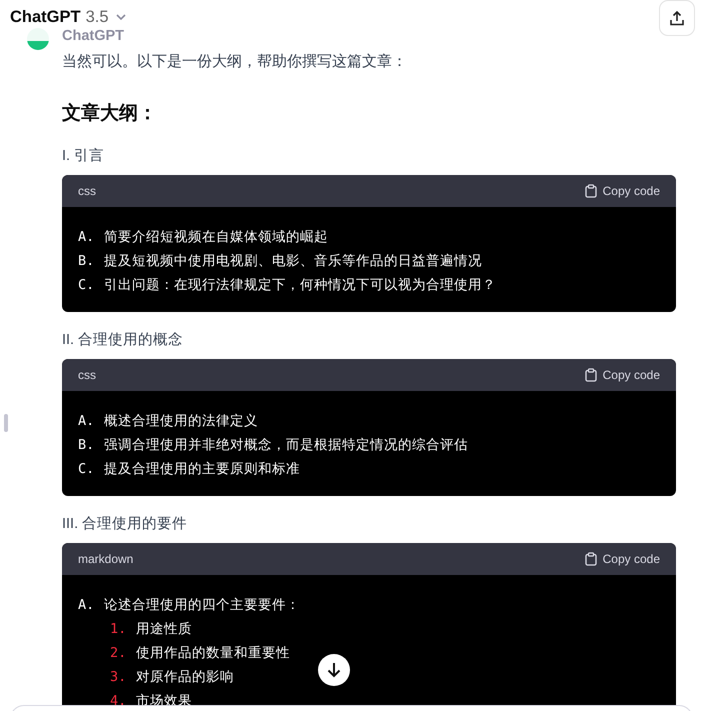 The image size is (703, 711). Describe the element at coordinates (110, 114) in the screenshot. I see `outline-heading: 文章大纲：` at that location.